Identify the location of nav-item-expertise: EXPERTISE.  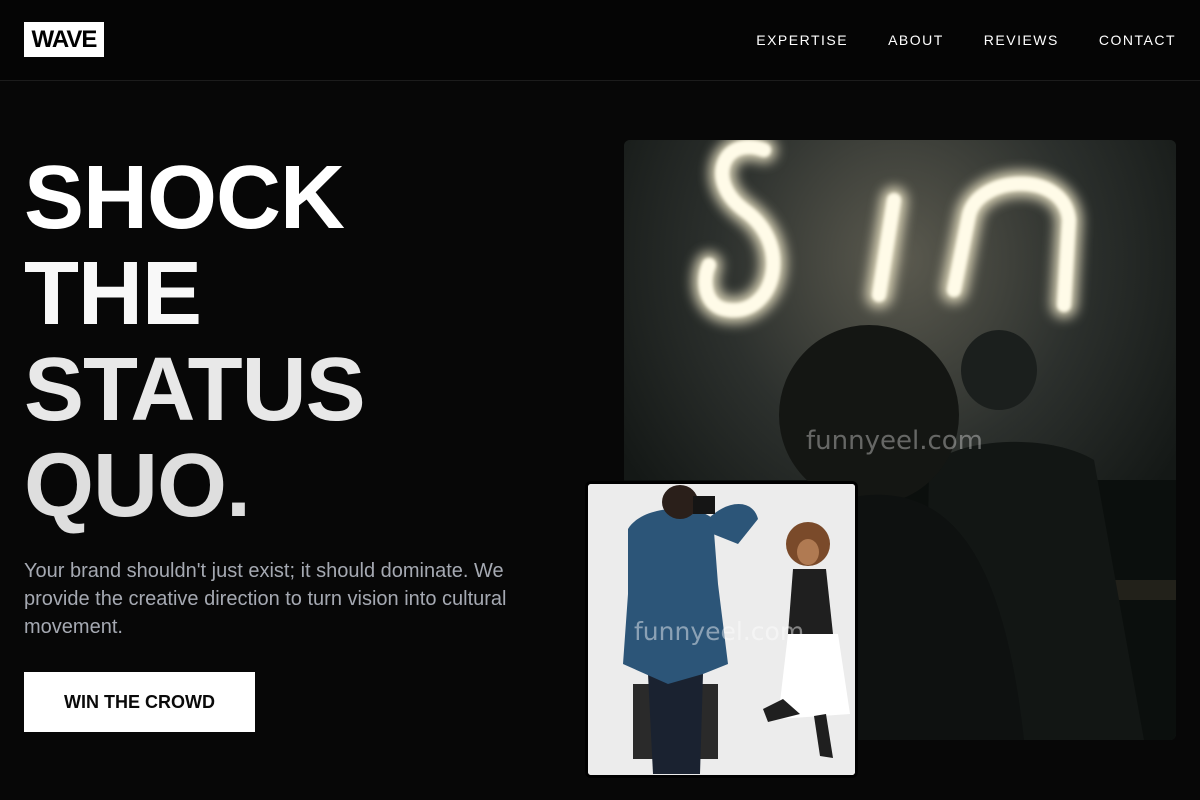
(802, 40).